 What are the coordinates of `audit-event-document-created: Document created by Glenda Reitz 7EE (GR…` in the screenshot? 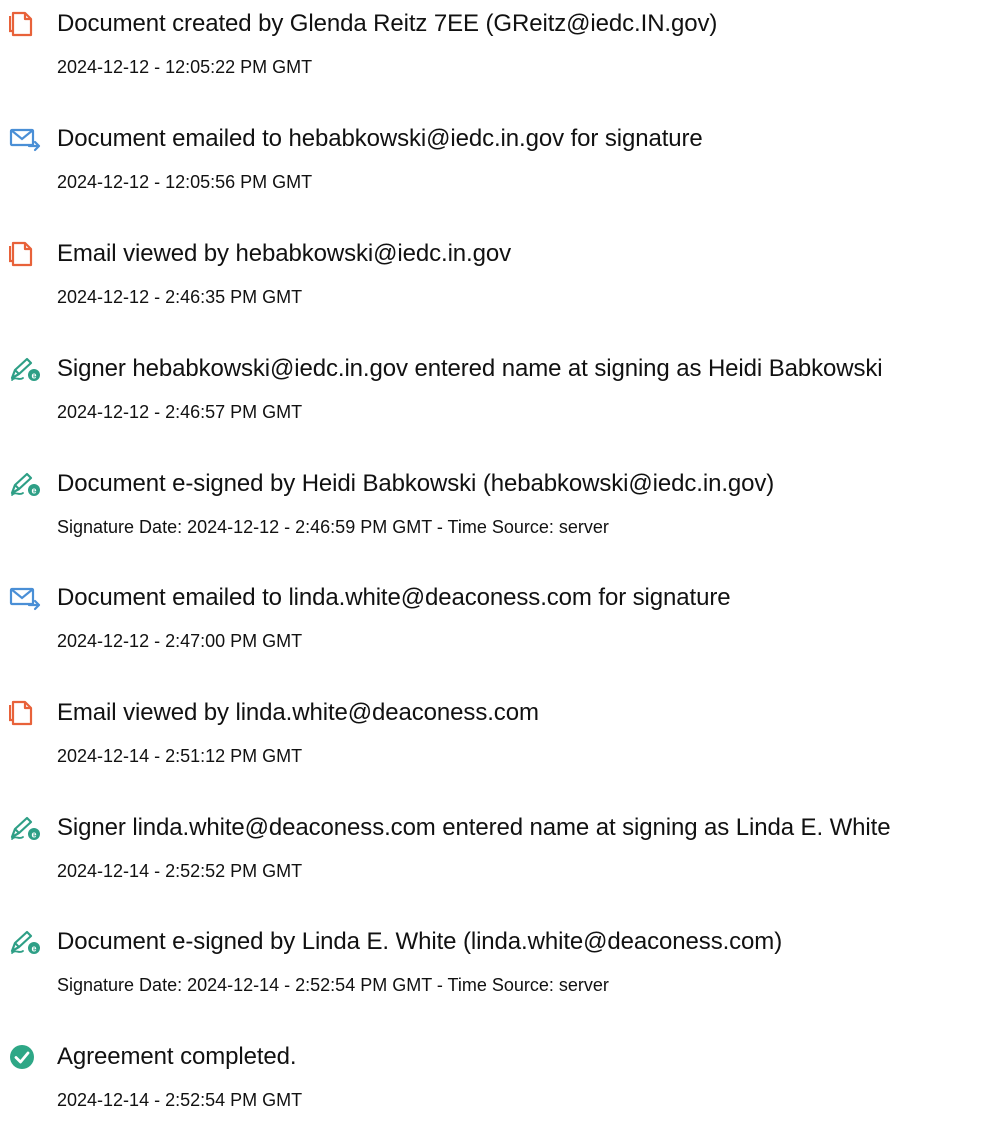 It's located at (495, 50).